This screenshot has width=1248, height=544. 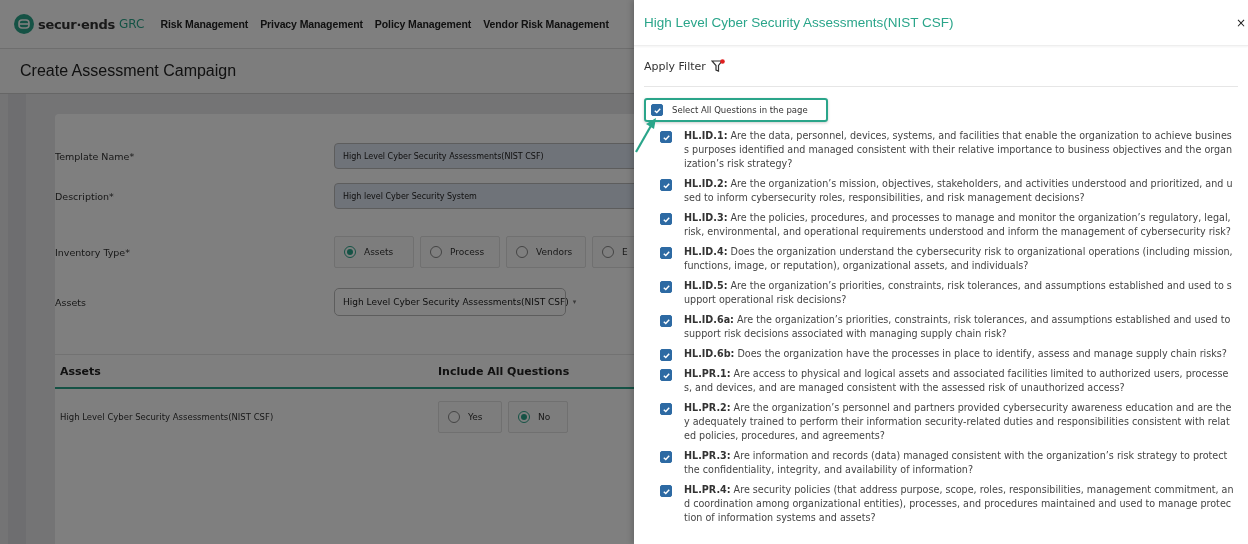 I want to click on question-text: HL.ID.4: Does the organization understand the cybersecurity risk to organizational operations (including mission, functions, image, or reputation), organizational assets, and individuals?, so click(x=959, y=259).